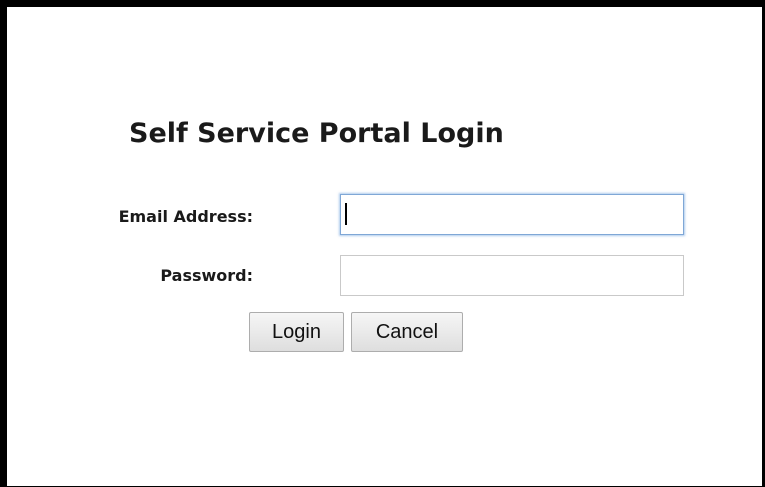 The height and width of the screenshot is (487, 765). I want to click on text-cursor, so click(346, 214).